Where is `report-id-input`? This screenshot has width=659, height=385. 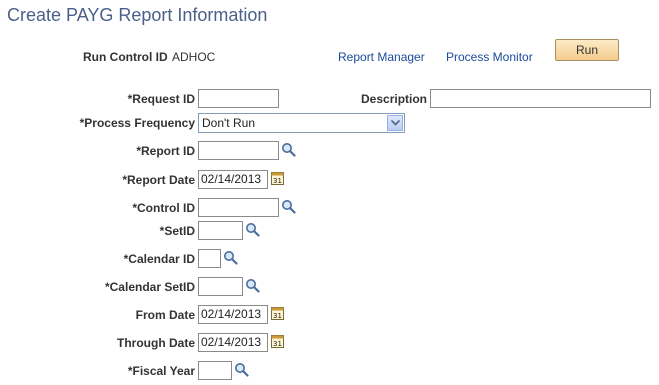 report-id-input is located at coordinates (238, 150).